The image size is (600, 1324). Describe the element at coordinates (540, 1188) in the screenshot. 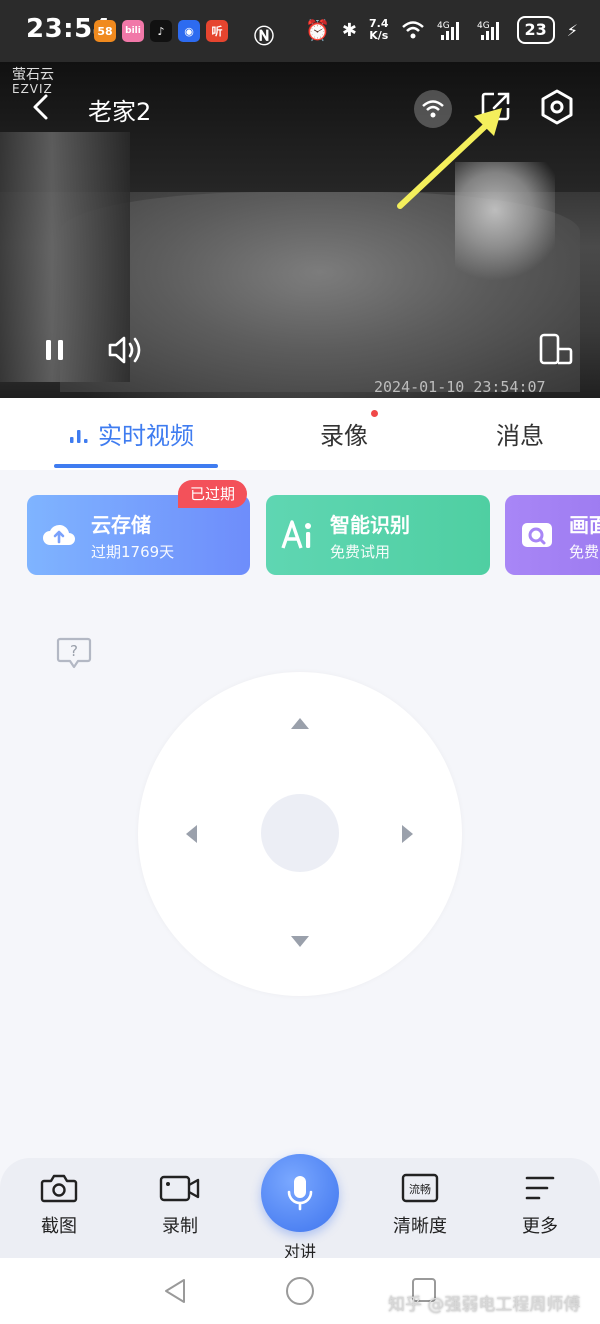

I see `menu-lines-icon` at that location.